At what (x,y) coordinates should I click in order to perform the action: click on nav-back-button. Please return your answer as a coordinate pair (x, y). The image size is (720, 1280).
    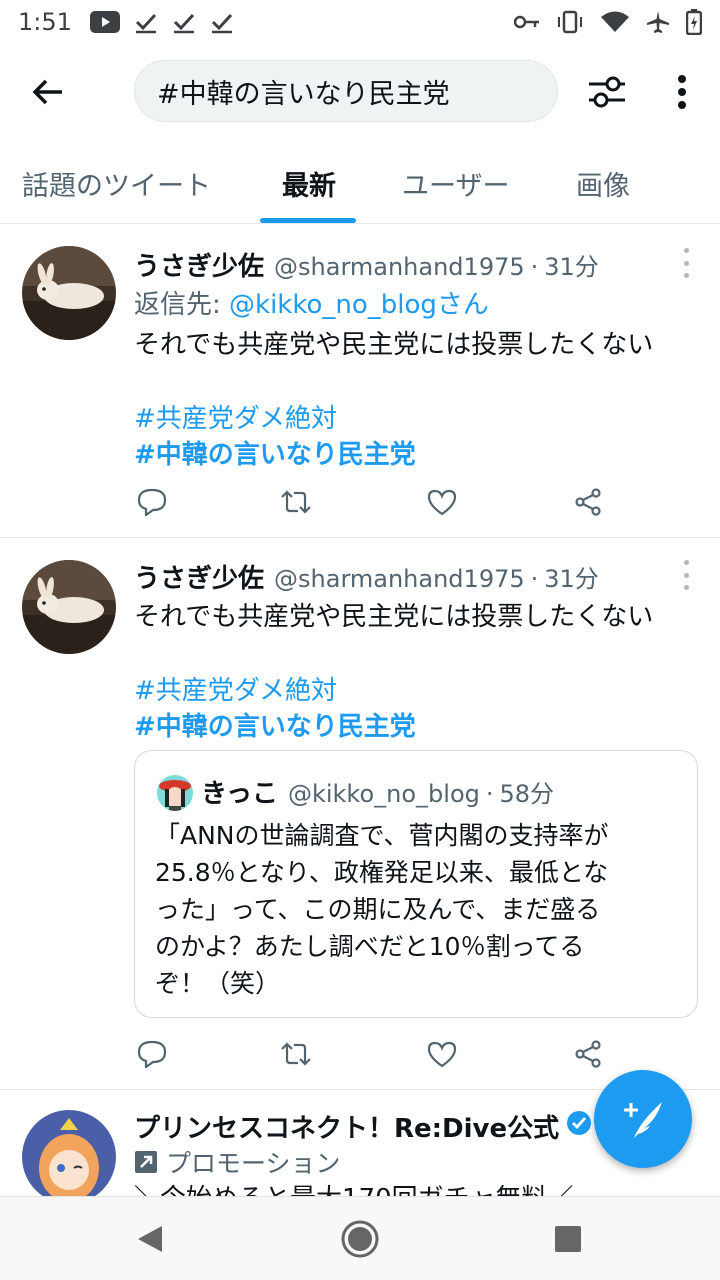
    Looking at the image, I should click on (150, 1239).